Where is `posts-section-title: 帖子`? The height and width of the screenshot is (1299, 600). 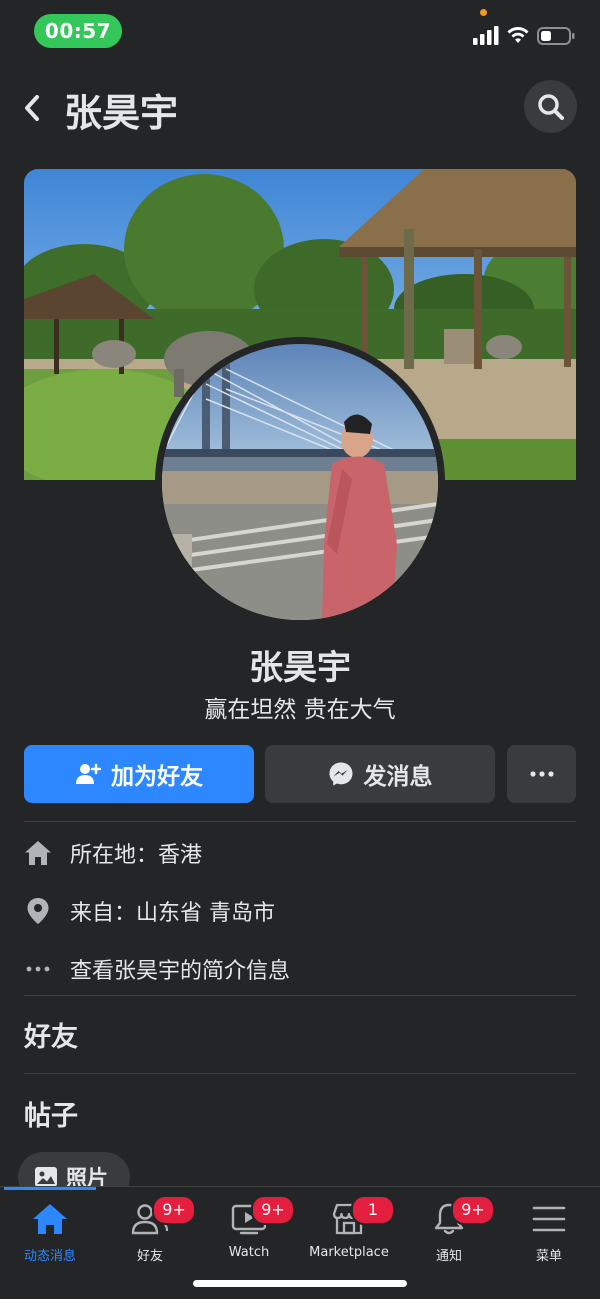 posts-section-title: 帖子 is located at coordinates (51, 1116).